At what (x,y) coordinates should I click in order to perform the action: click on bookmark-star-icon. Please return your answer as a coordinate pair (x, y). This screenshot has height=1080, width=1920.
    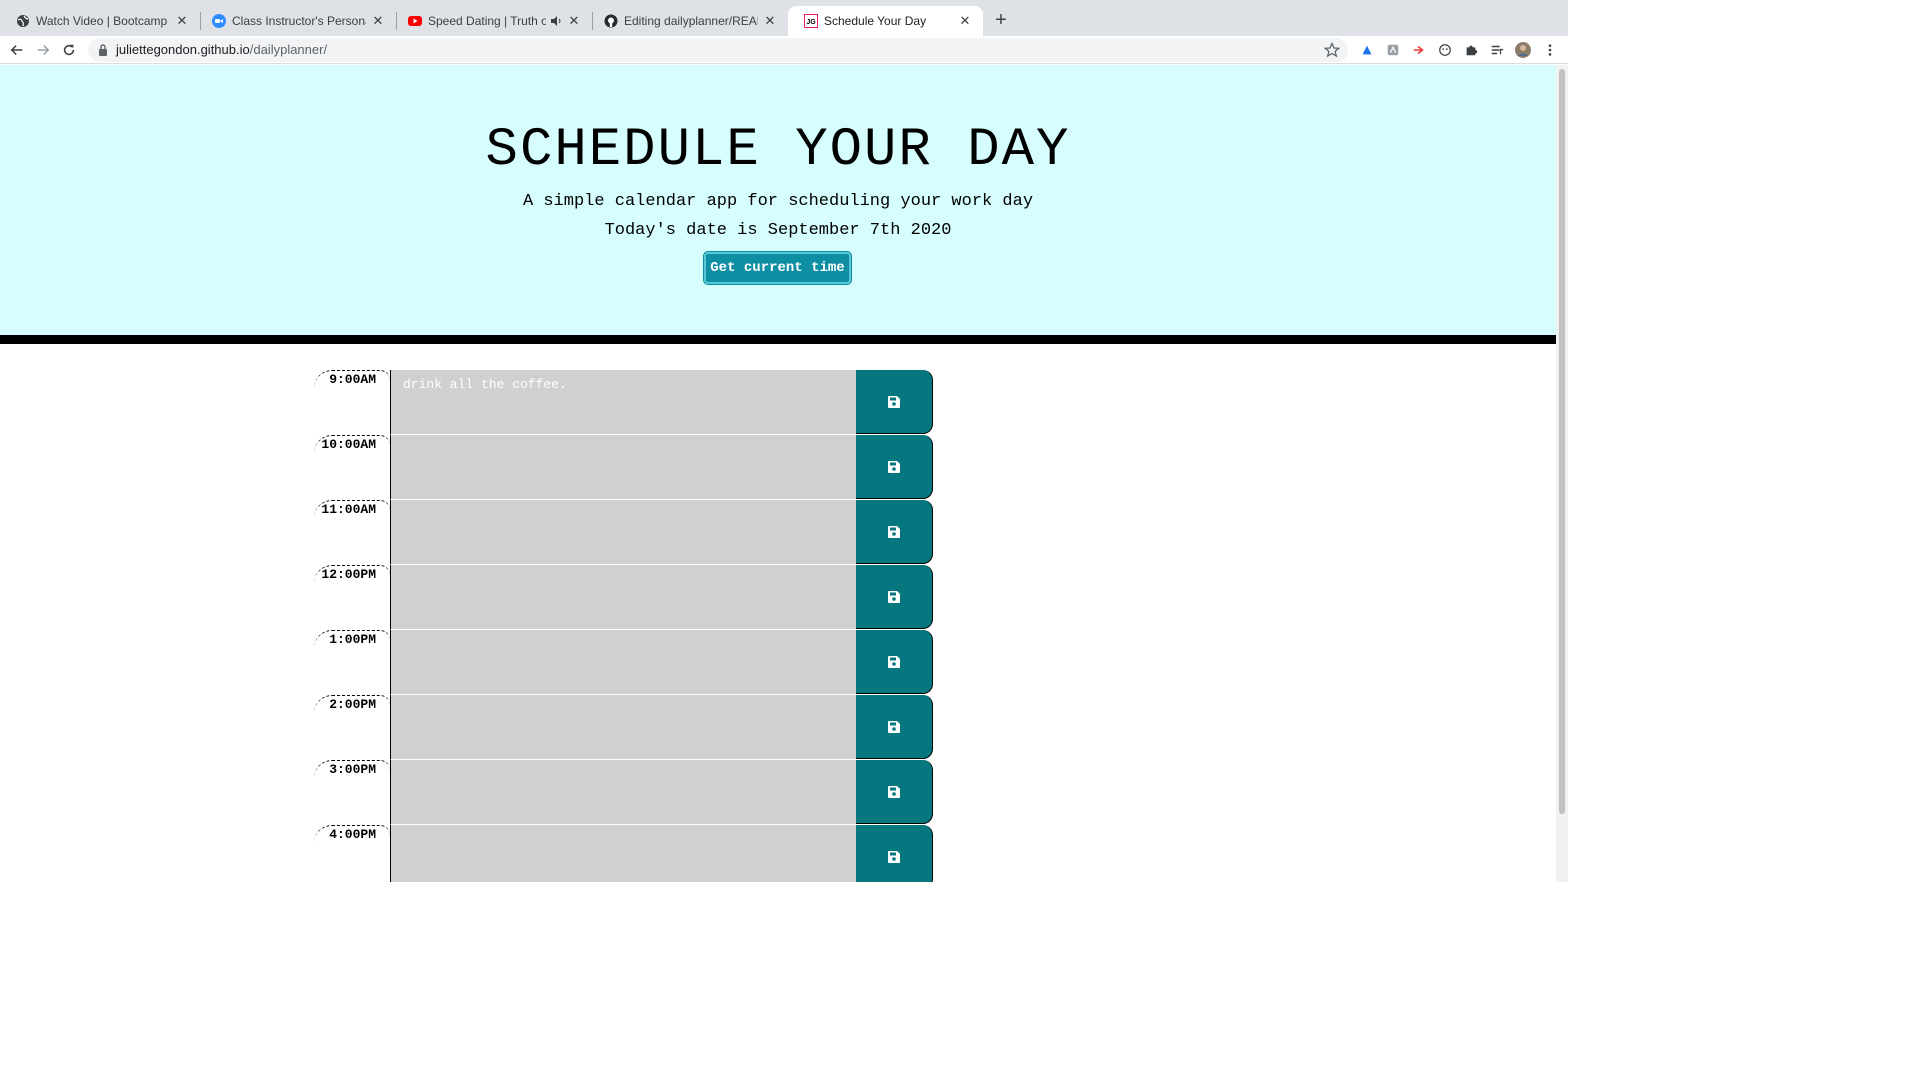
    Looking at the image, I should click on (1332, 50).